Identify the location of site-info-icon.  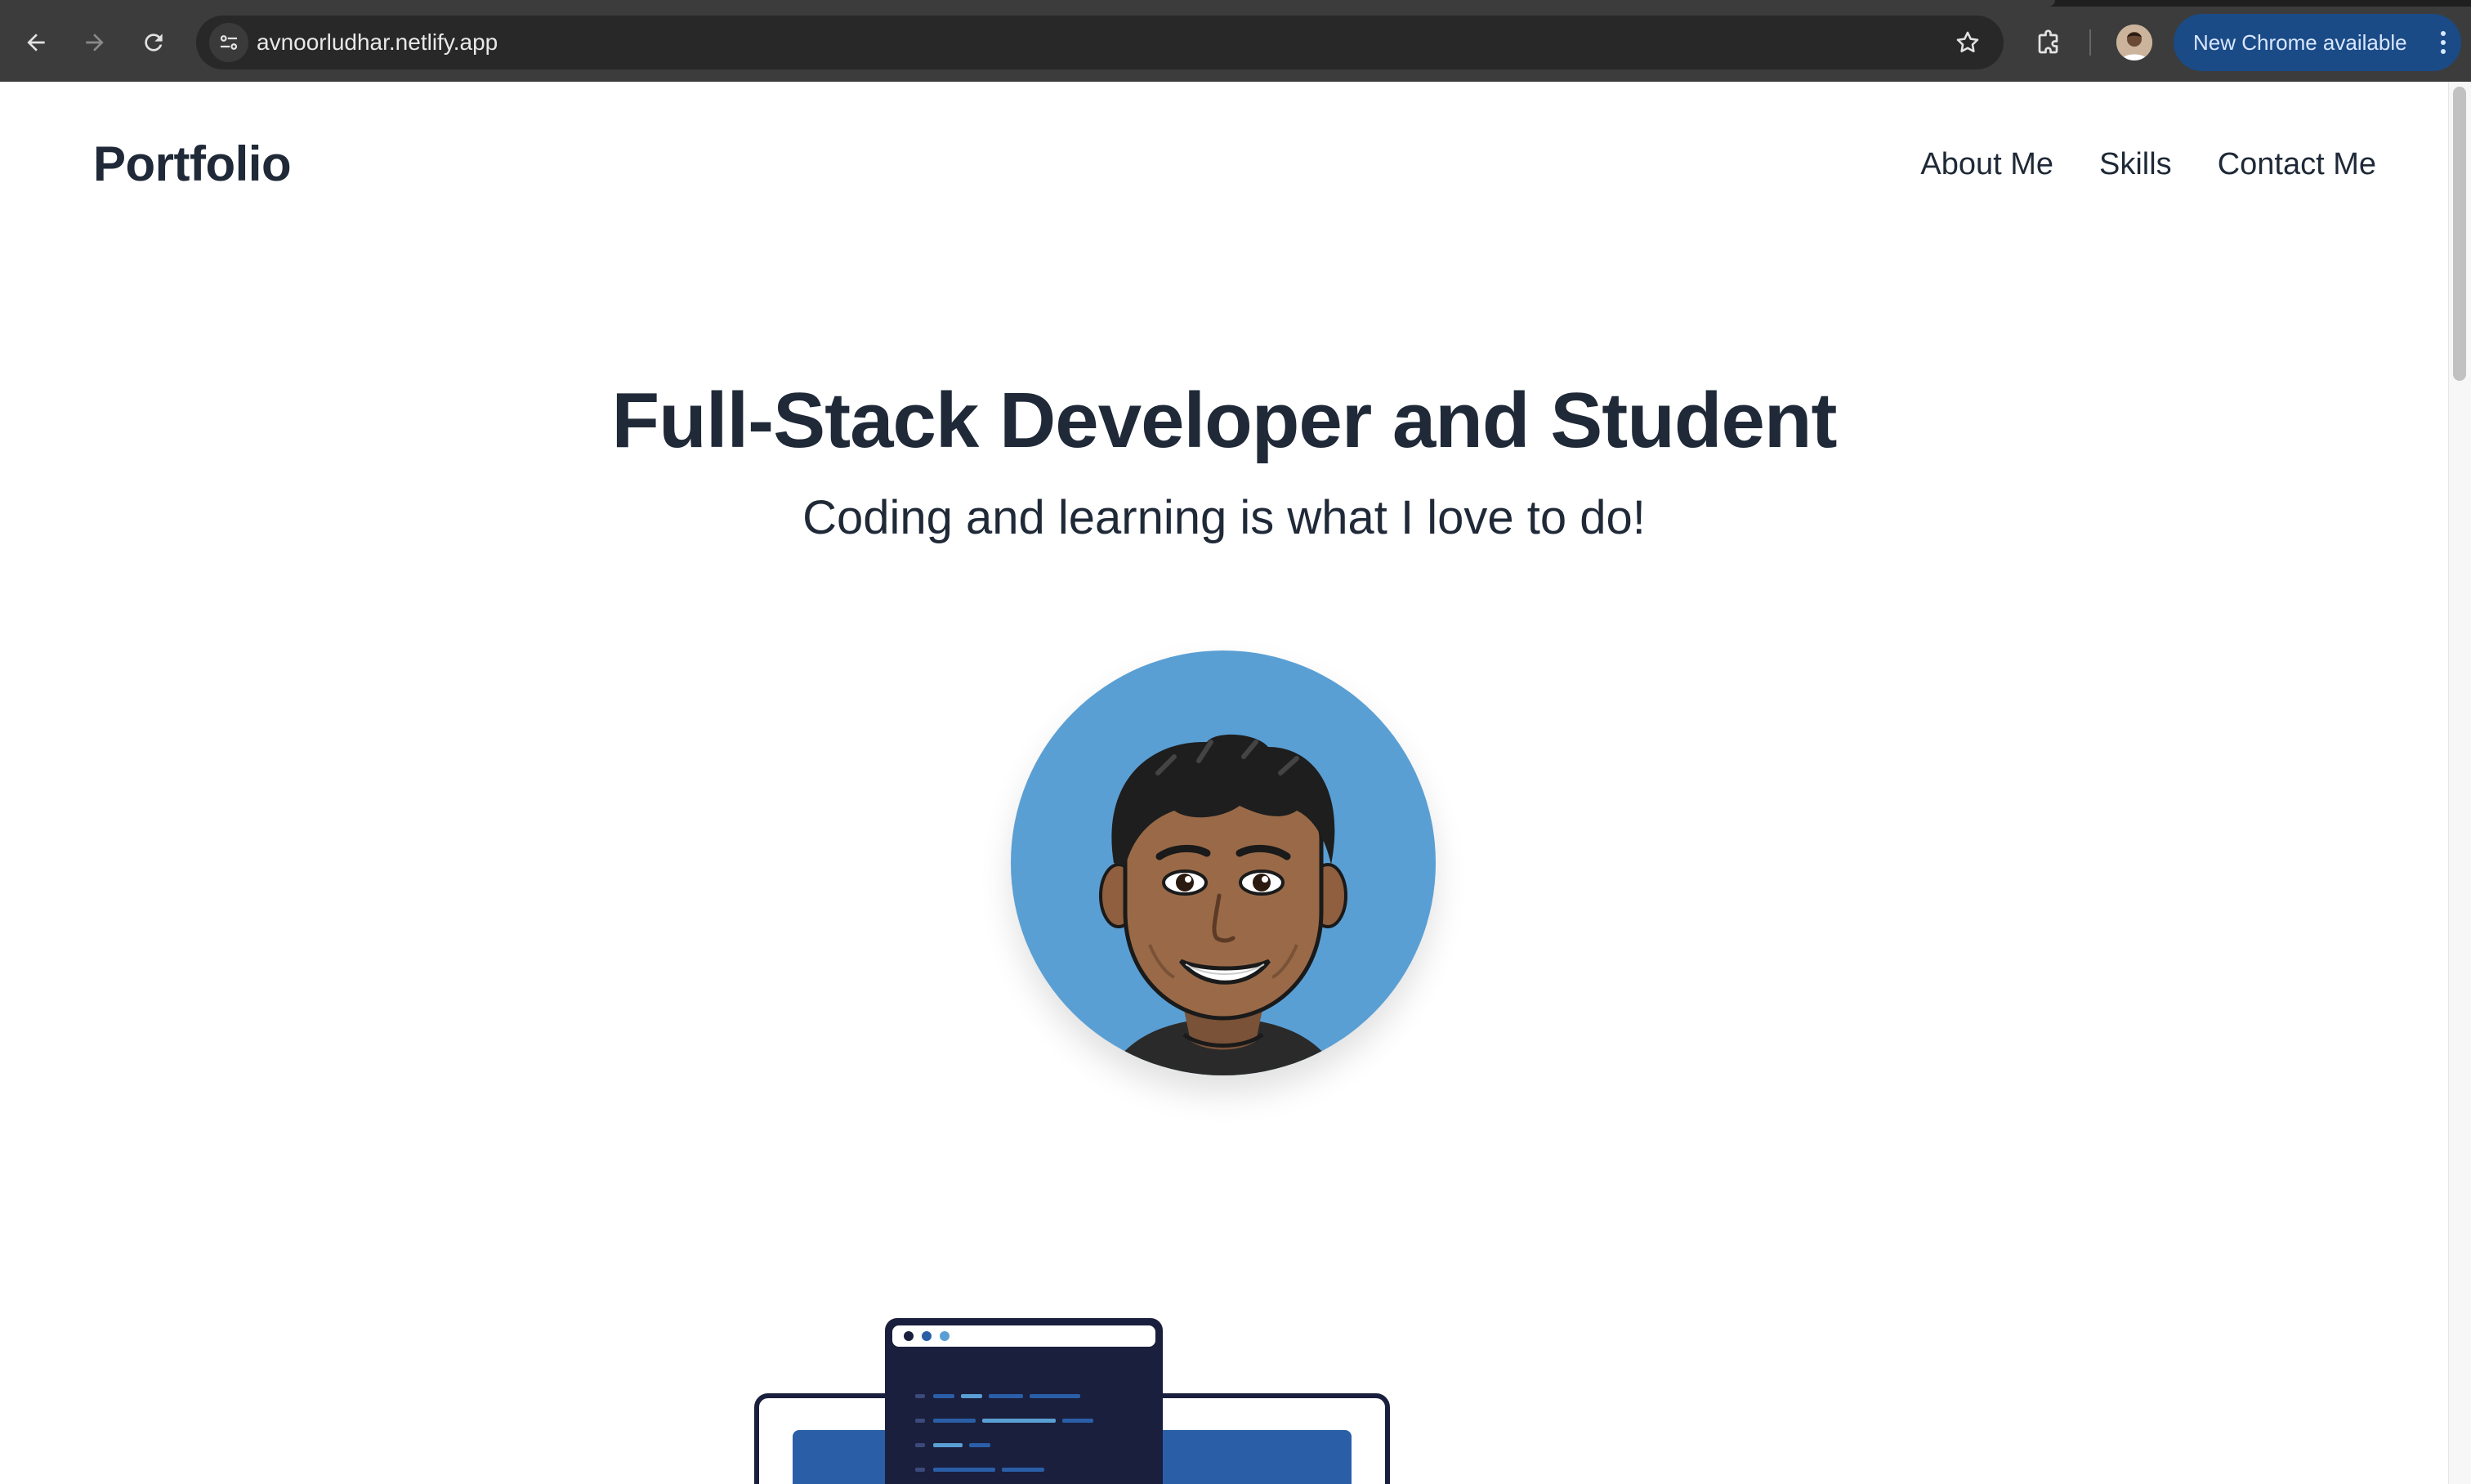
(229, 42).